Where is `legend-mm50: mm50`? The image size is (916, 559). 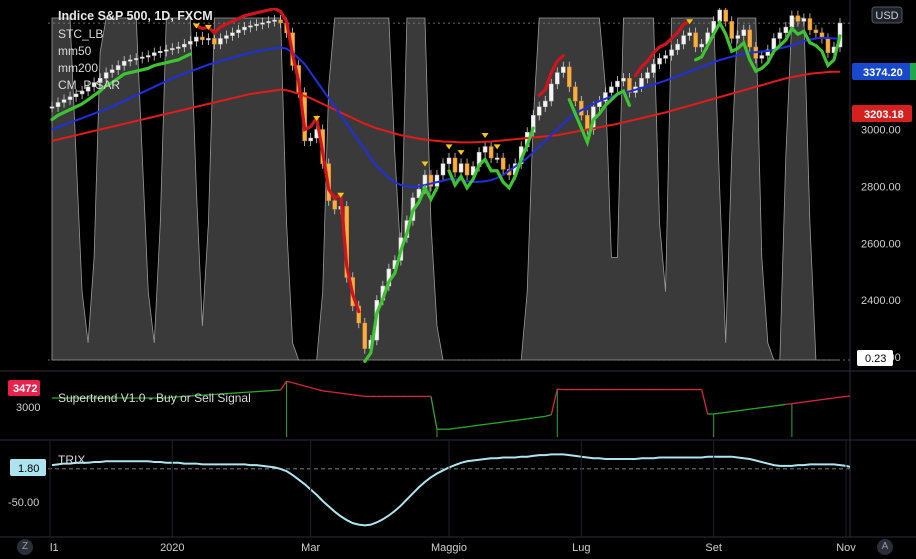
legend-mm50: mm50 is located at coordinates (75, 51).